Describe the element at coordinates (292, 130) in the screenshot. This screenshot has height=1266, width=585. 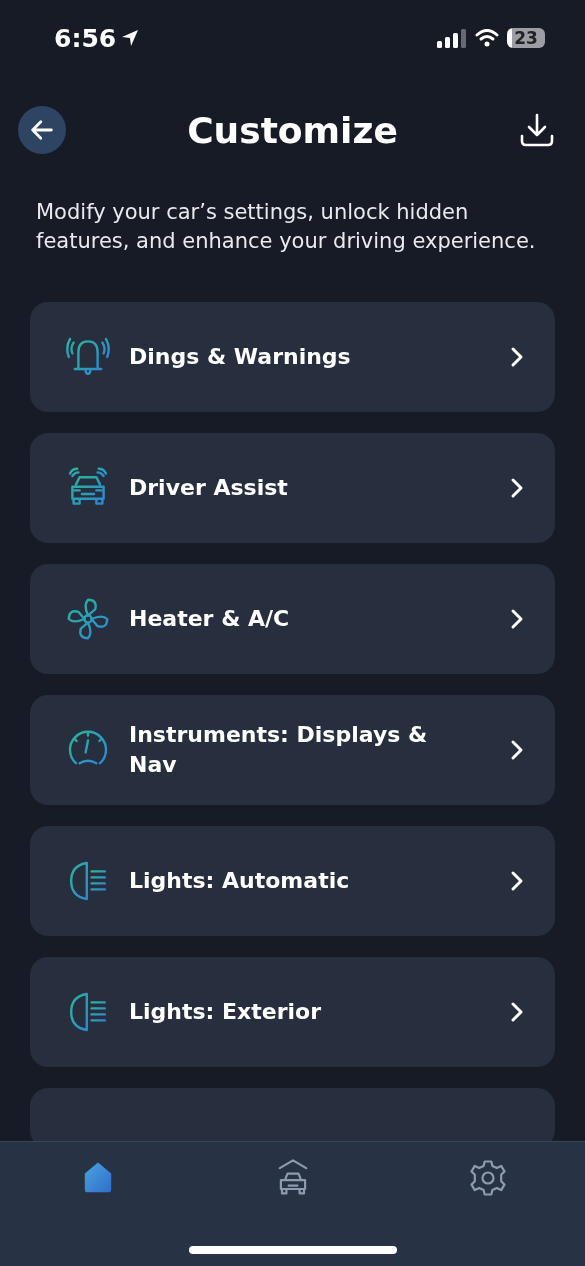
I see `page-title: Customize` at that location.